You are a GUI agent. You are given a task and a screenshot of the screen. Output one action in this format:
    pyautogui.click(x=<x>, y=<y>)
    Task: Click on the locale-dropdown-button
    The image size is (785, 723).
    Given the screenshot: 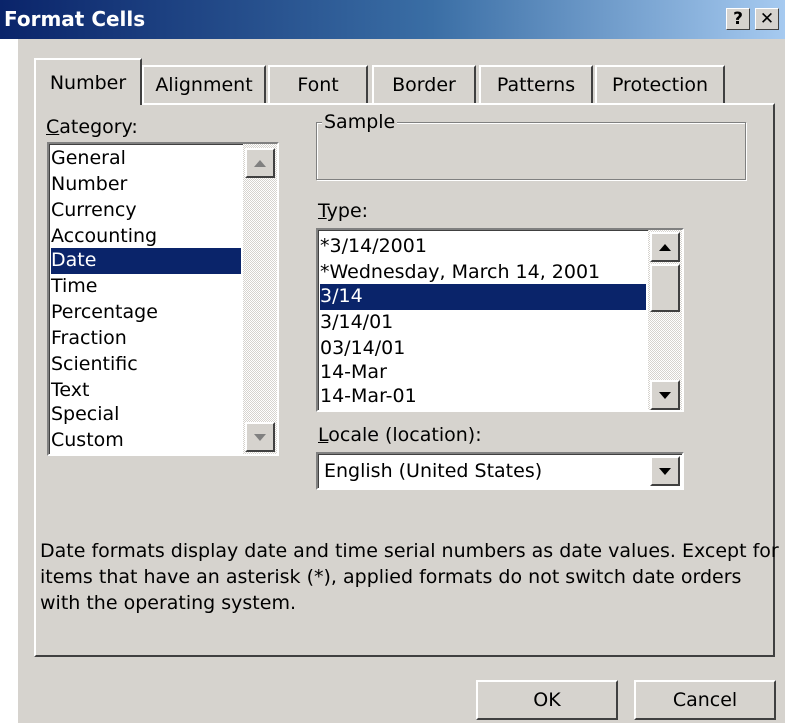 What is the action you would take?
    pyautogui.click(x=665, y=471)
    